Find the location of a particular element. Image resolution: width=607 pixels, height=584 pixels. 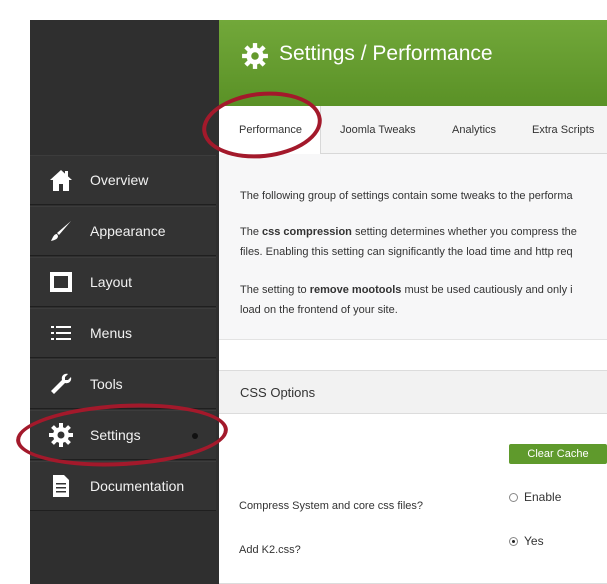

sidebar-item-label: Layout is located at coordinates (111, 282).